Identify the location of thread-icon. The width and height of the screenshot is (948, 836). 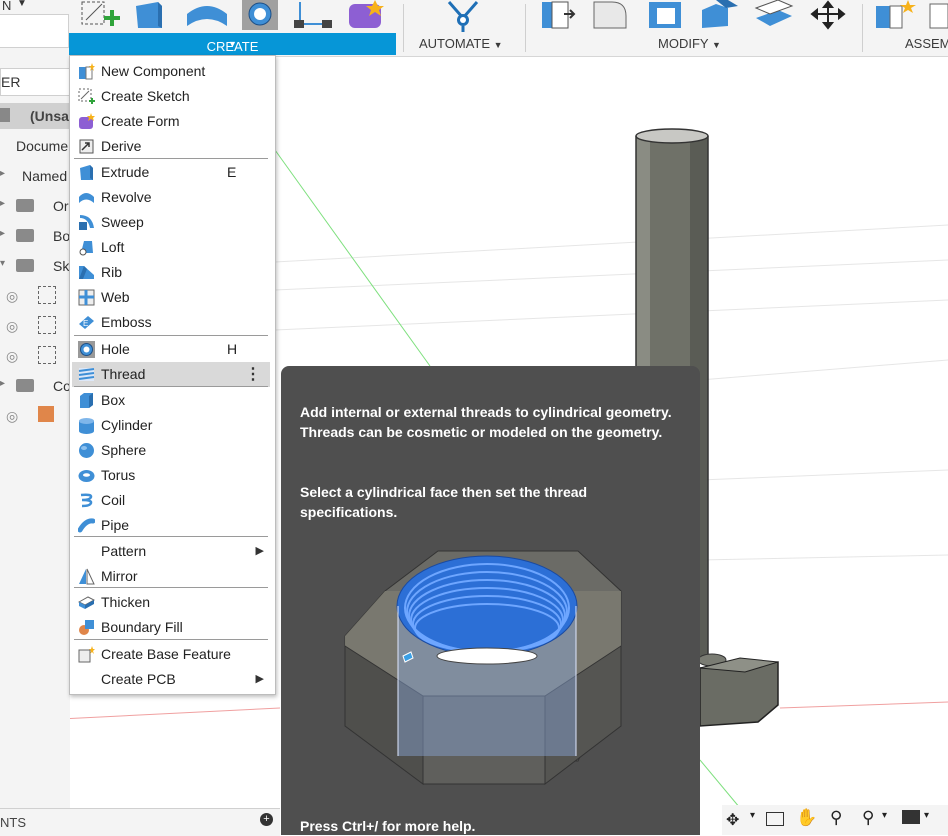
(86, 374).